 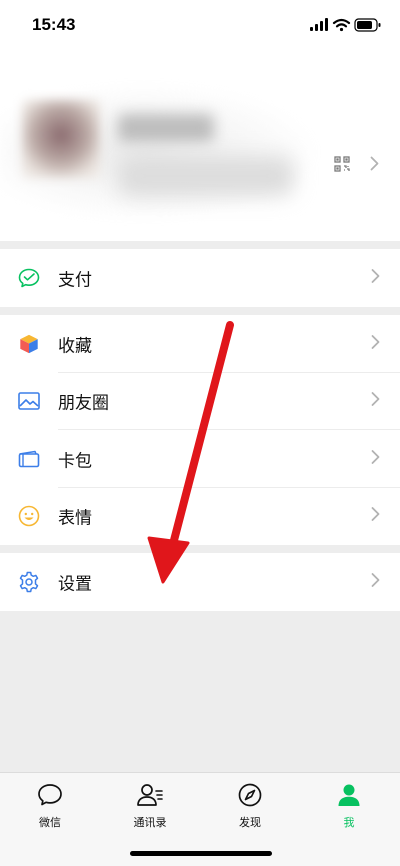 What do you see at coordinates (250, 822) in the screenshot?
I see `tab-label: 发现` at bounding box center [250, 822].